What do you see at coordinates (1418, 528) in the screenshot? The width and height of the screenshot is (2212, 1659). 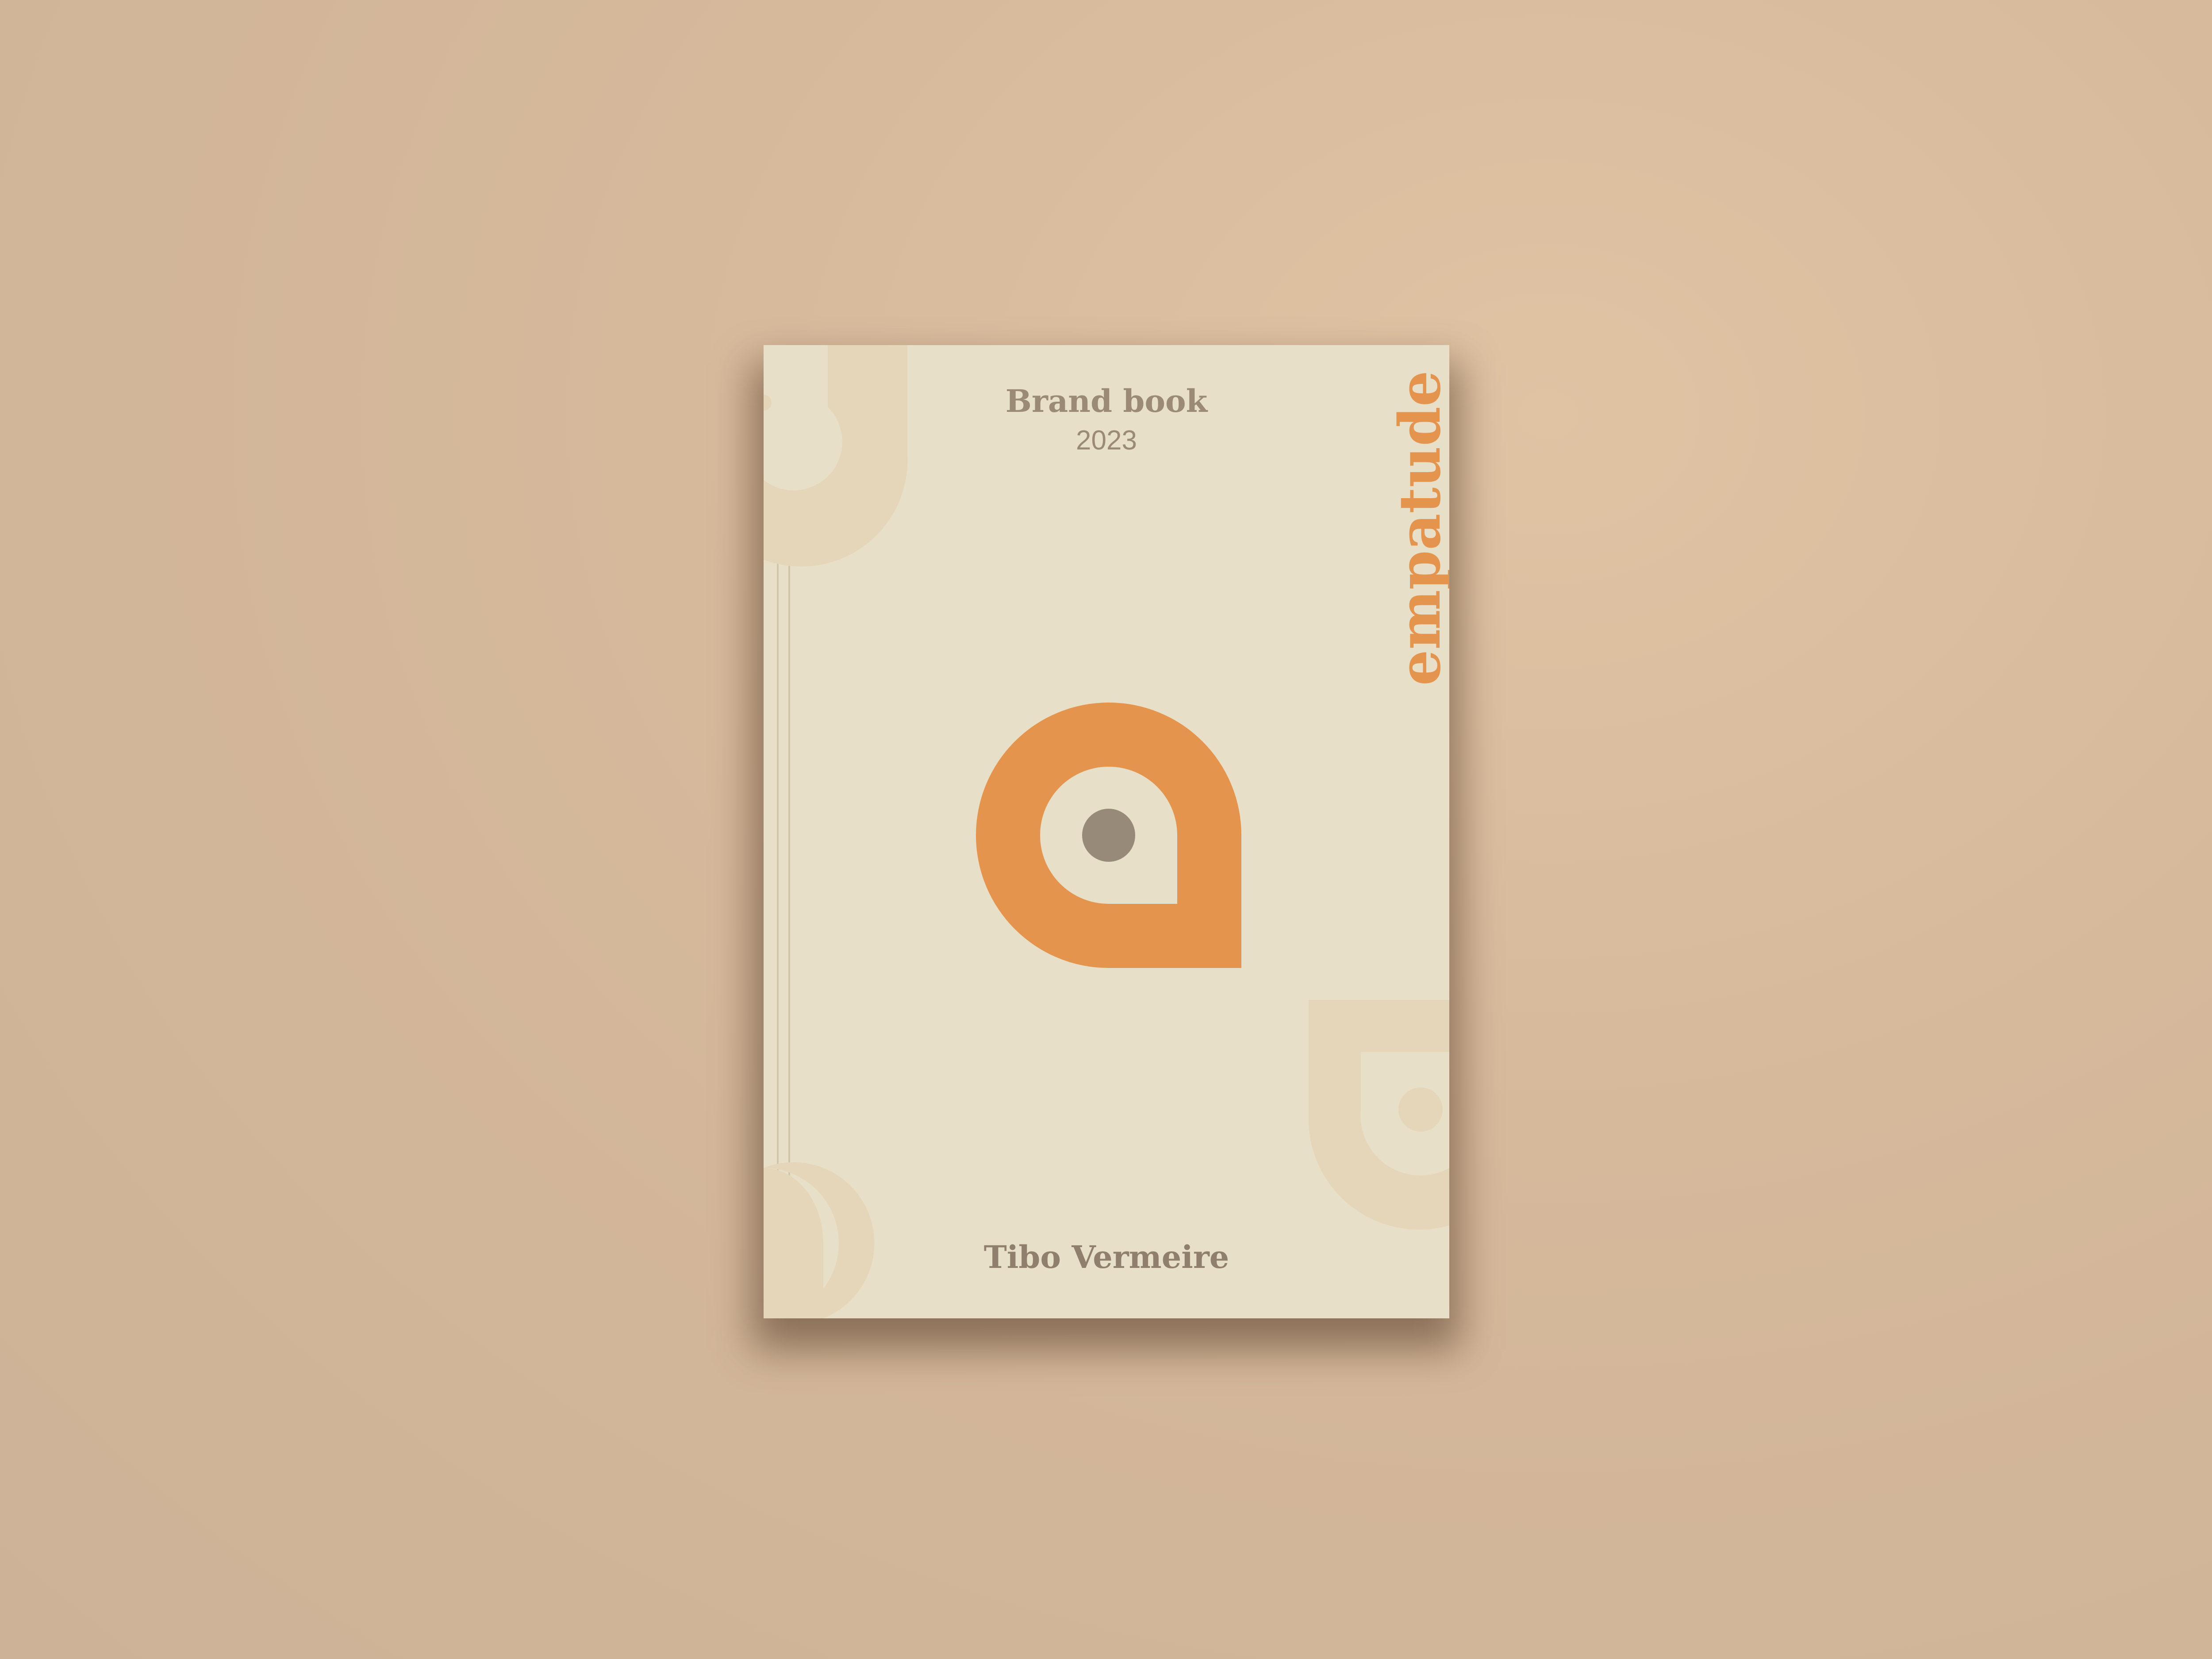 I see `brand-wordmark-text: empatude` at bounding box center [1418, 528].